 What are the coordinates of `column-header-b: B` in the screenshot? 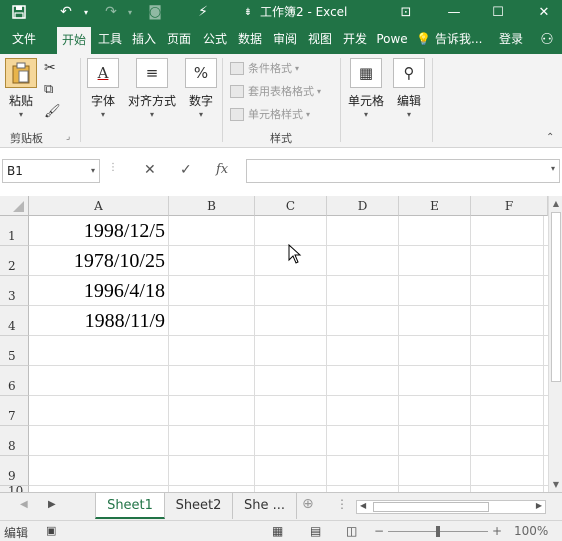 It's located at (212, 206).